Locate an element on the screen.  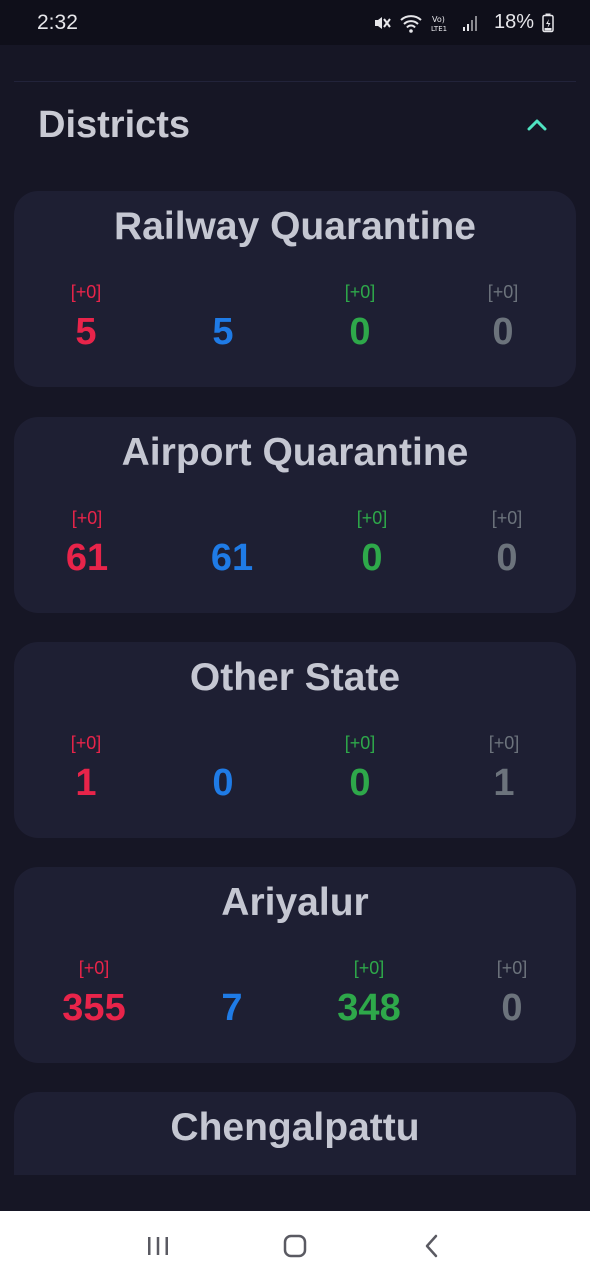
wifi-icon is located at coordinates (411, 23).